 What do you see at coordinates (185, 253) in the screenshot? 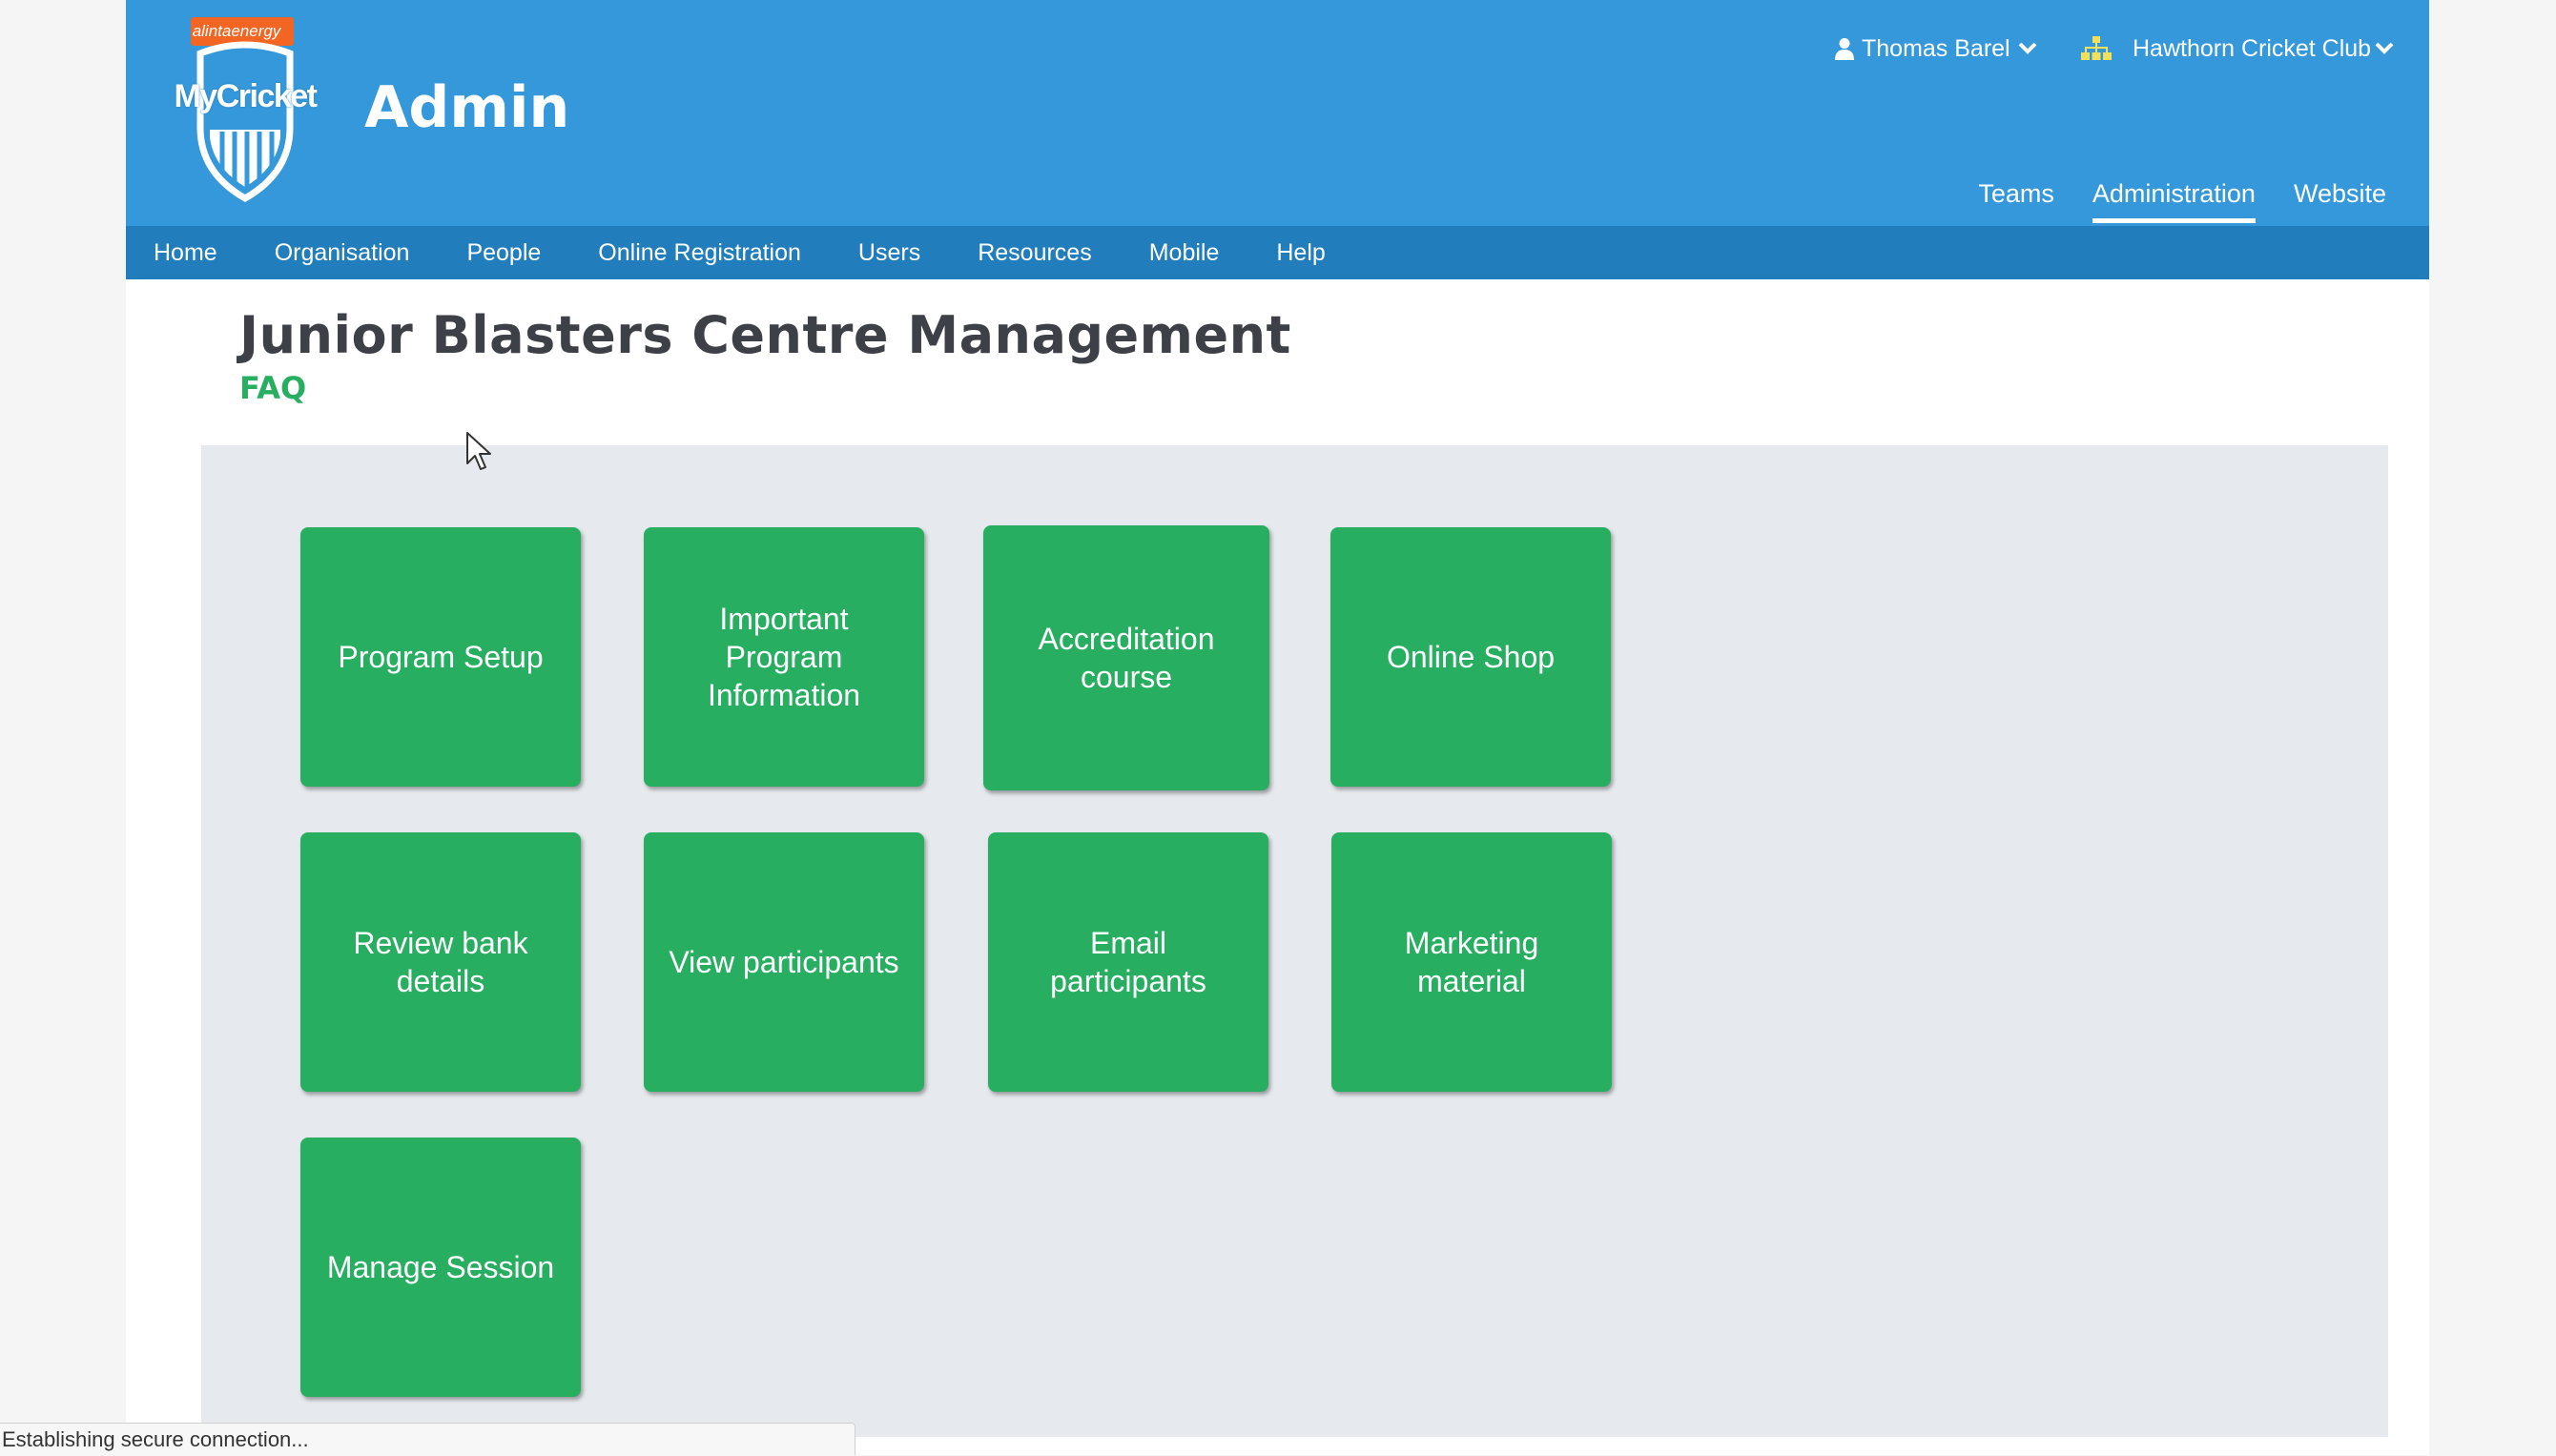
I see `nav-item-home: Home` at bounding box center [185, 253].